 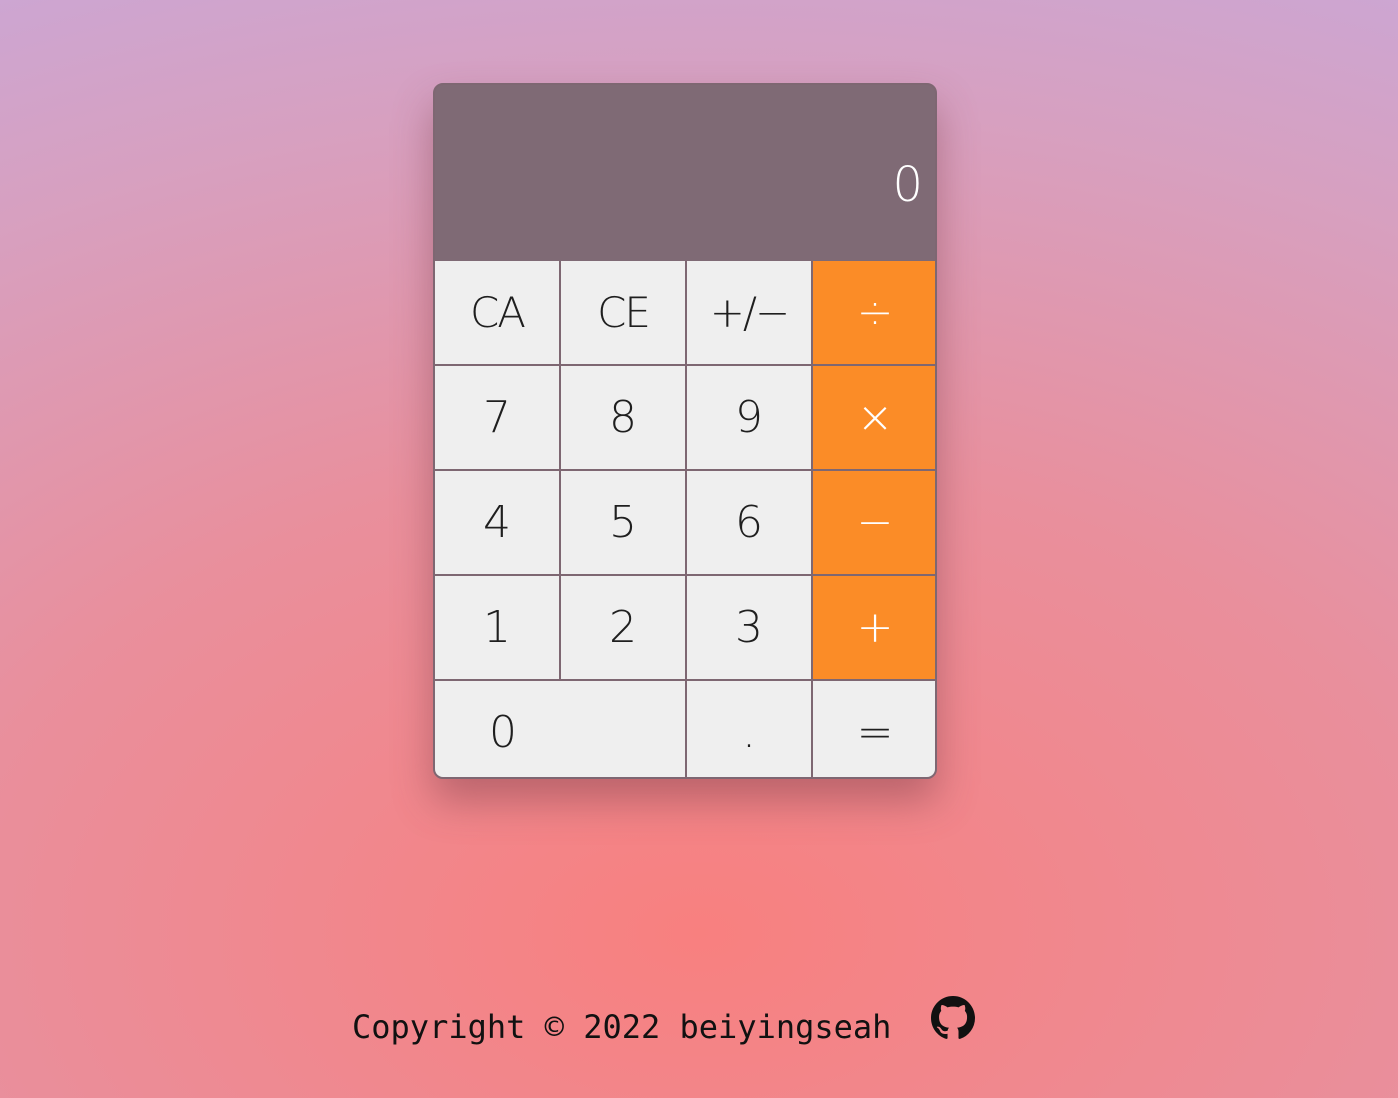 I want to click on footer: Copyright © 2022 beiyingseah, so click(x=664, y=1021).